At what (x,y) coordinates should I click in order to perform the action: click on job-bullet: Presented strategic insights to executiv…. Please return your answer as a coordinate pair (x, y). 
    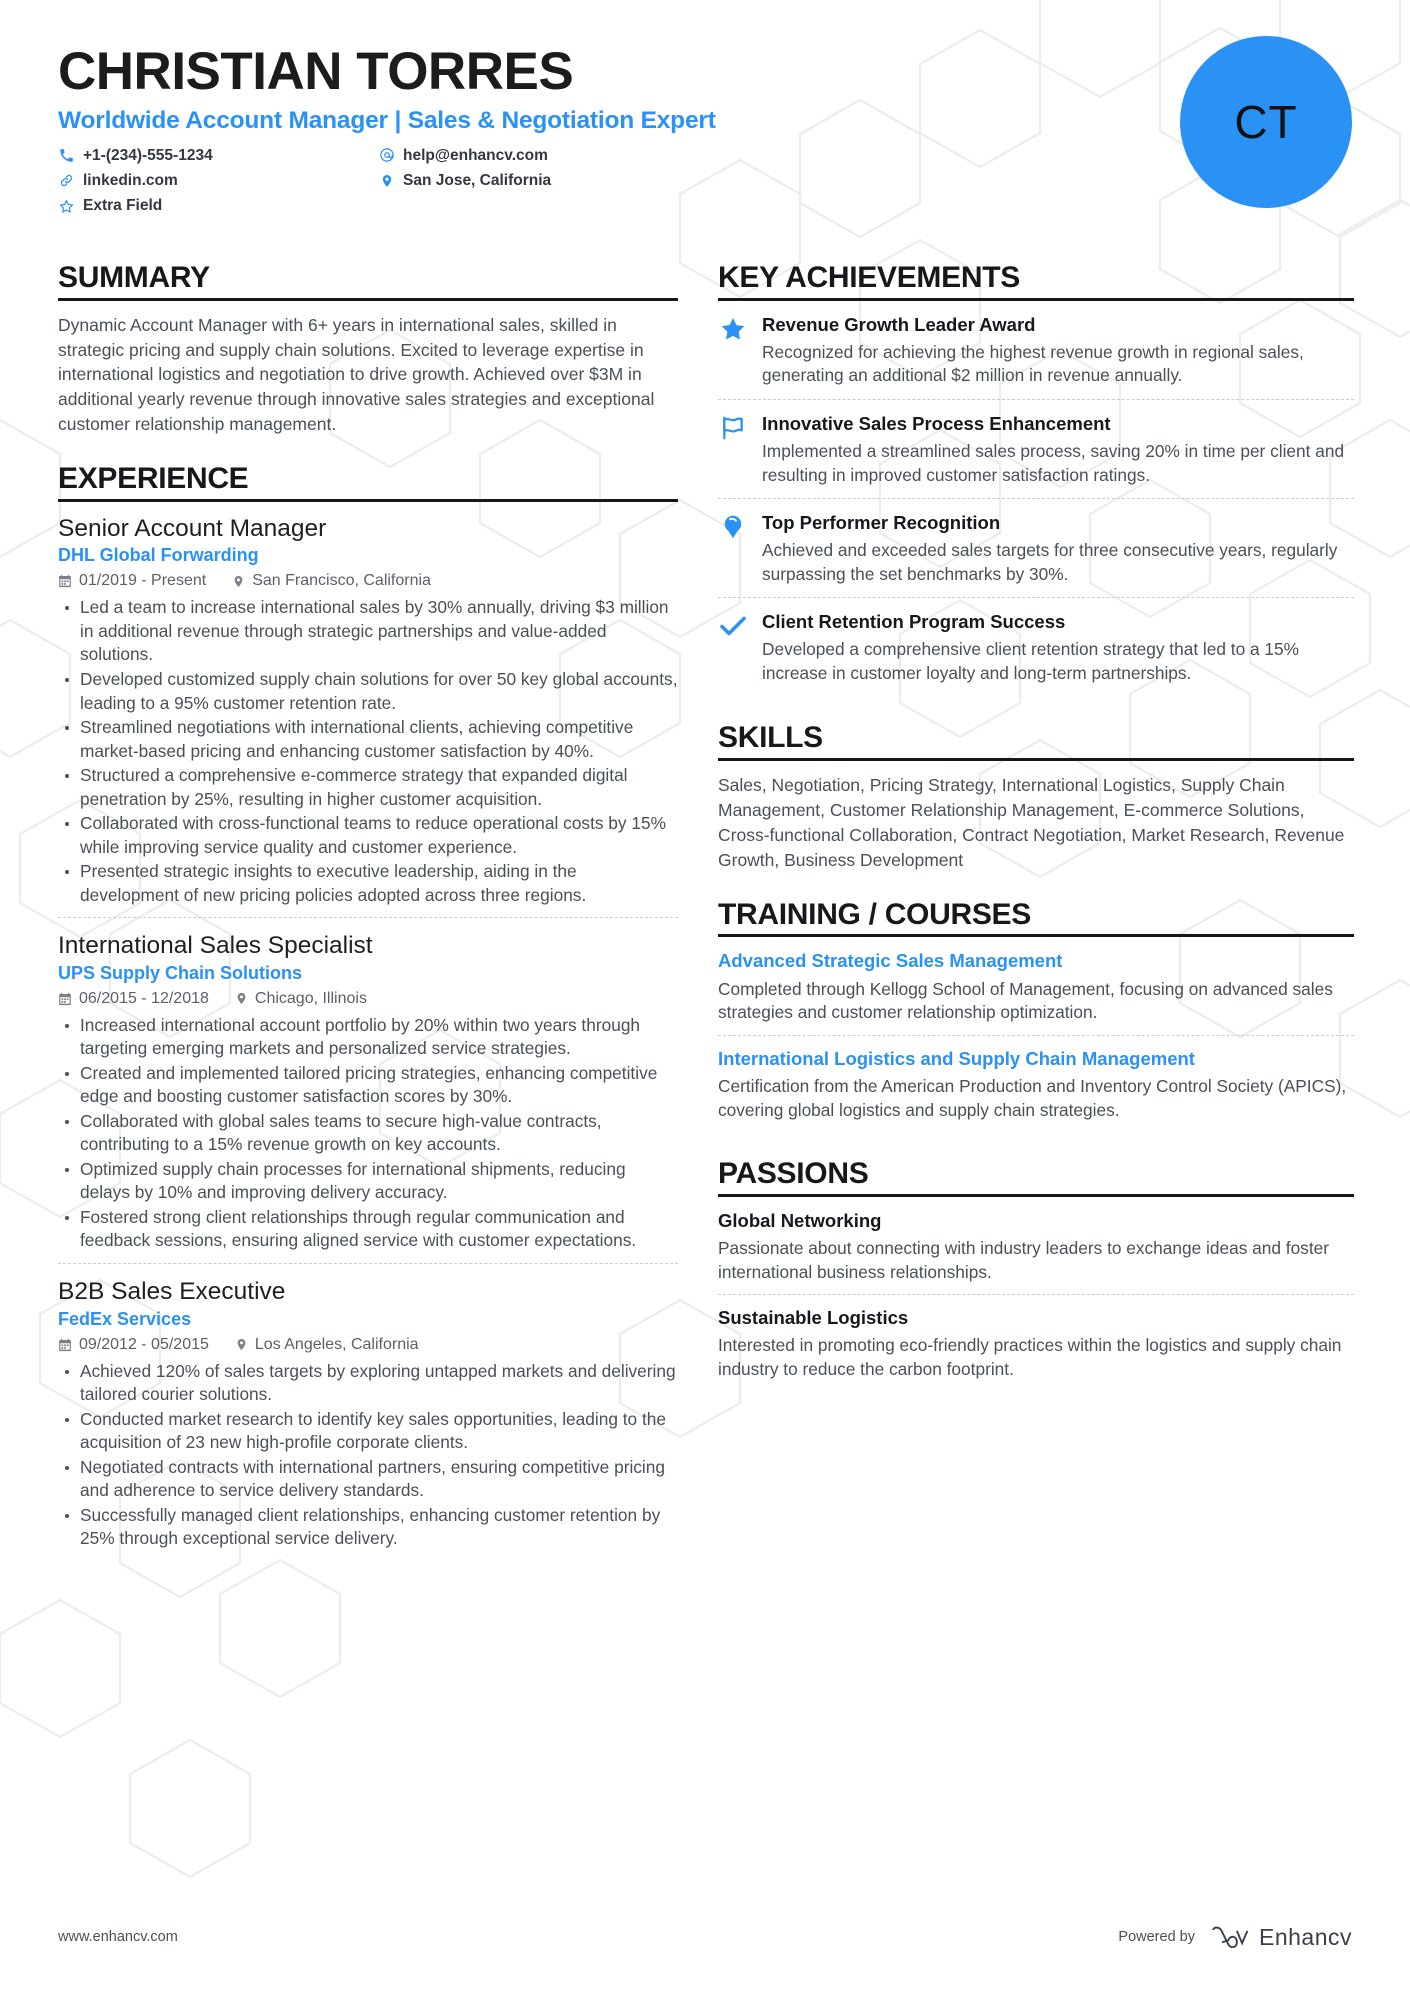
    Looking at the image, I should click on (368, 883).